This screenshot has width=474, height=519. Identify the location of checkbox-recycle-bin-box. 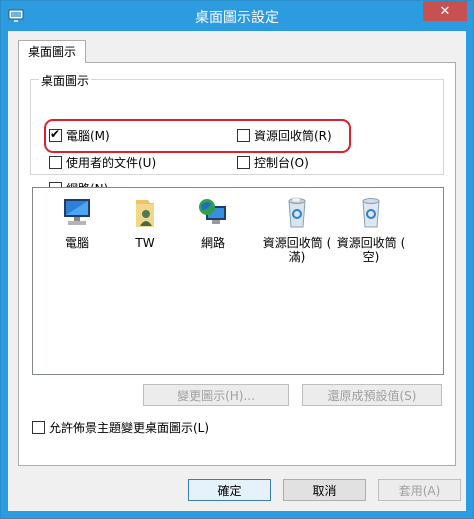
(243, 135).